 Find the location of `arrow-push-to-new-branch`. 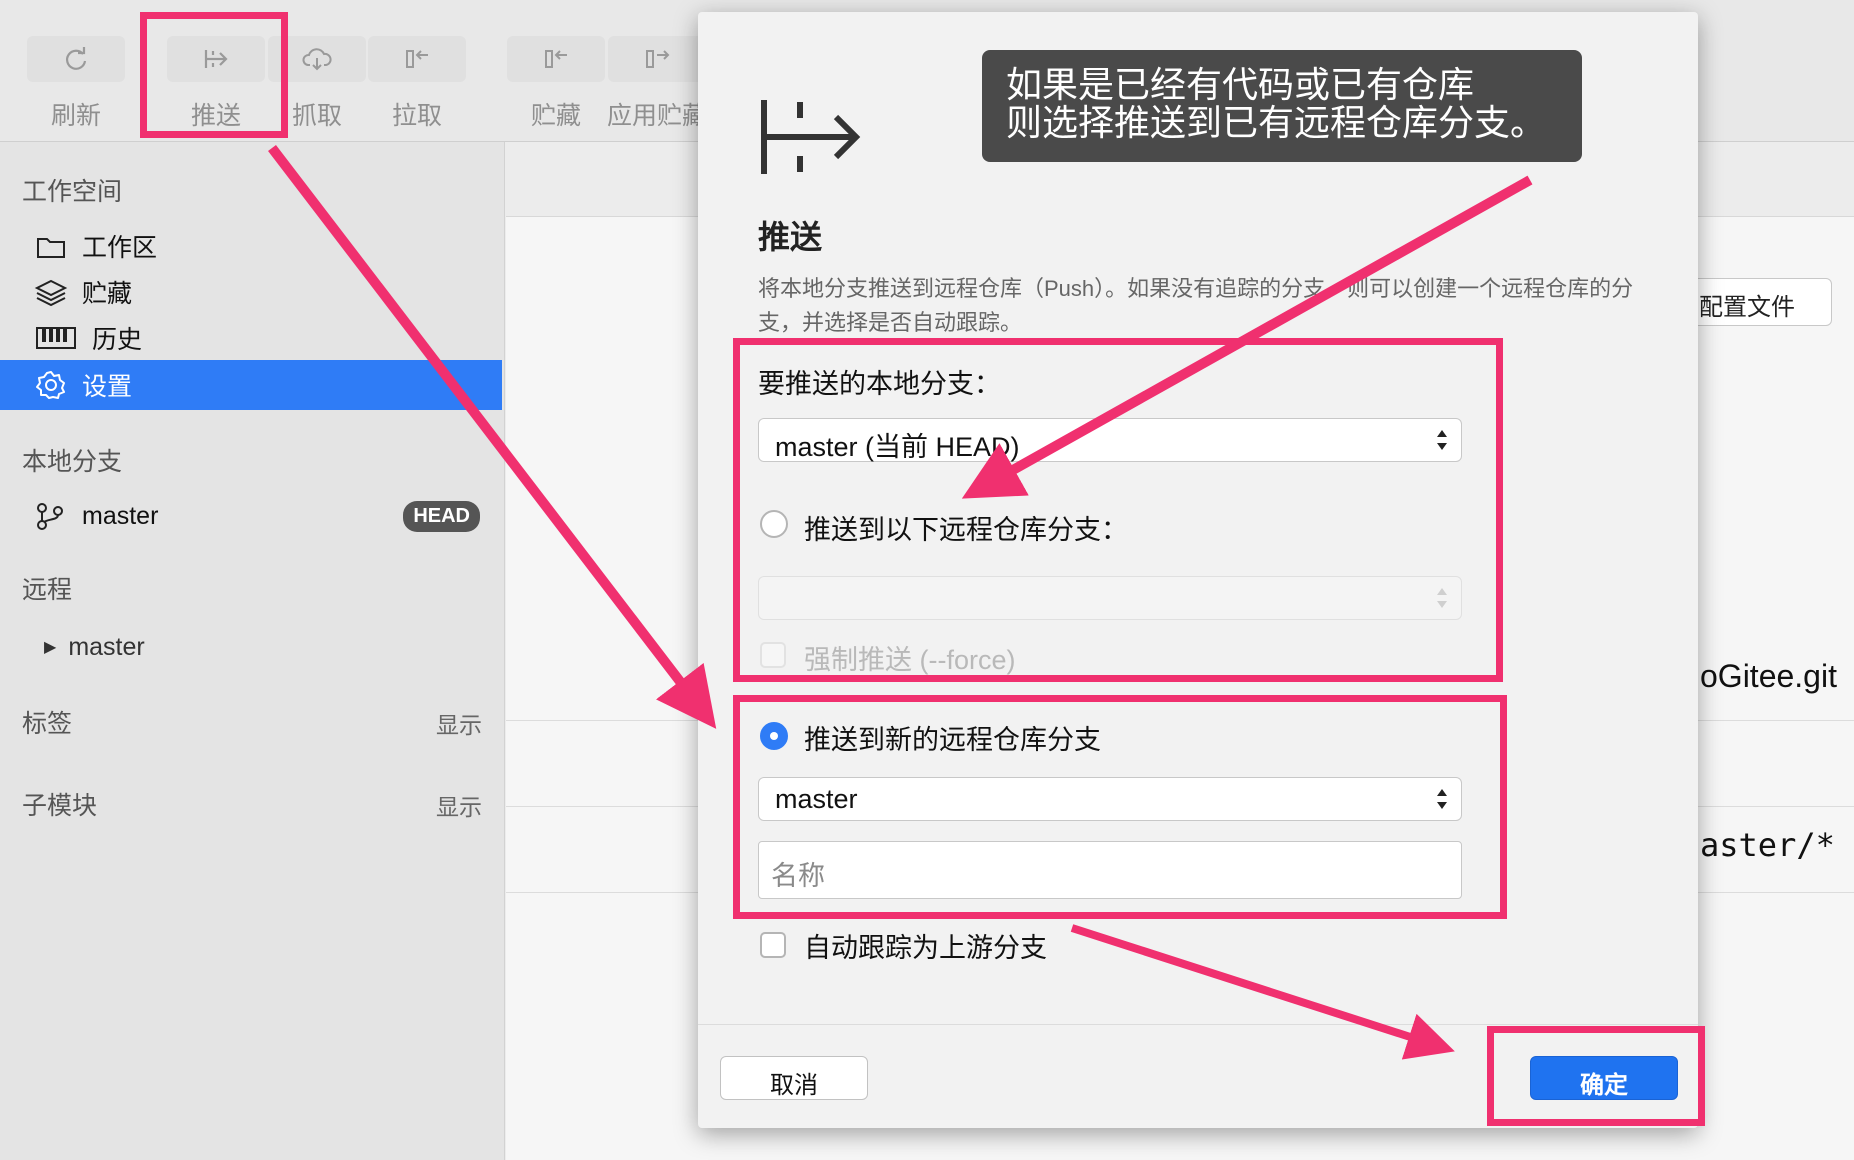

arrow-push-to-new-branch is located at coordinates (492, 436).